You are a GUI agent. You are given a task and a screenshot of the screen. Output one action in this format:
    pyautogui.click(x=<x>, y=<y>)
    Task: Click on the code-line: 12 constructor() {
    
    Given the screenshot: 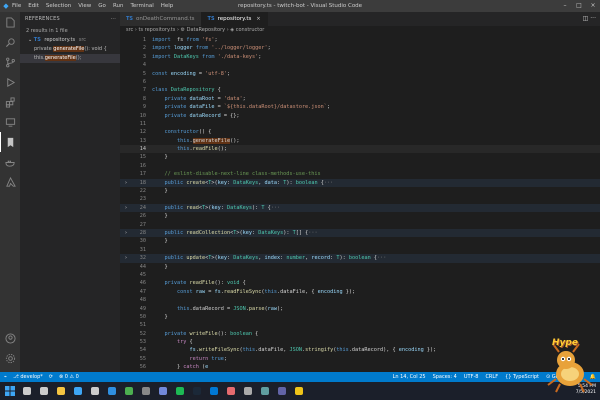 What is the action you would take?
    pyautogui.click(x=360, y=132)
    